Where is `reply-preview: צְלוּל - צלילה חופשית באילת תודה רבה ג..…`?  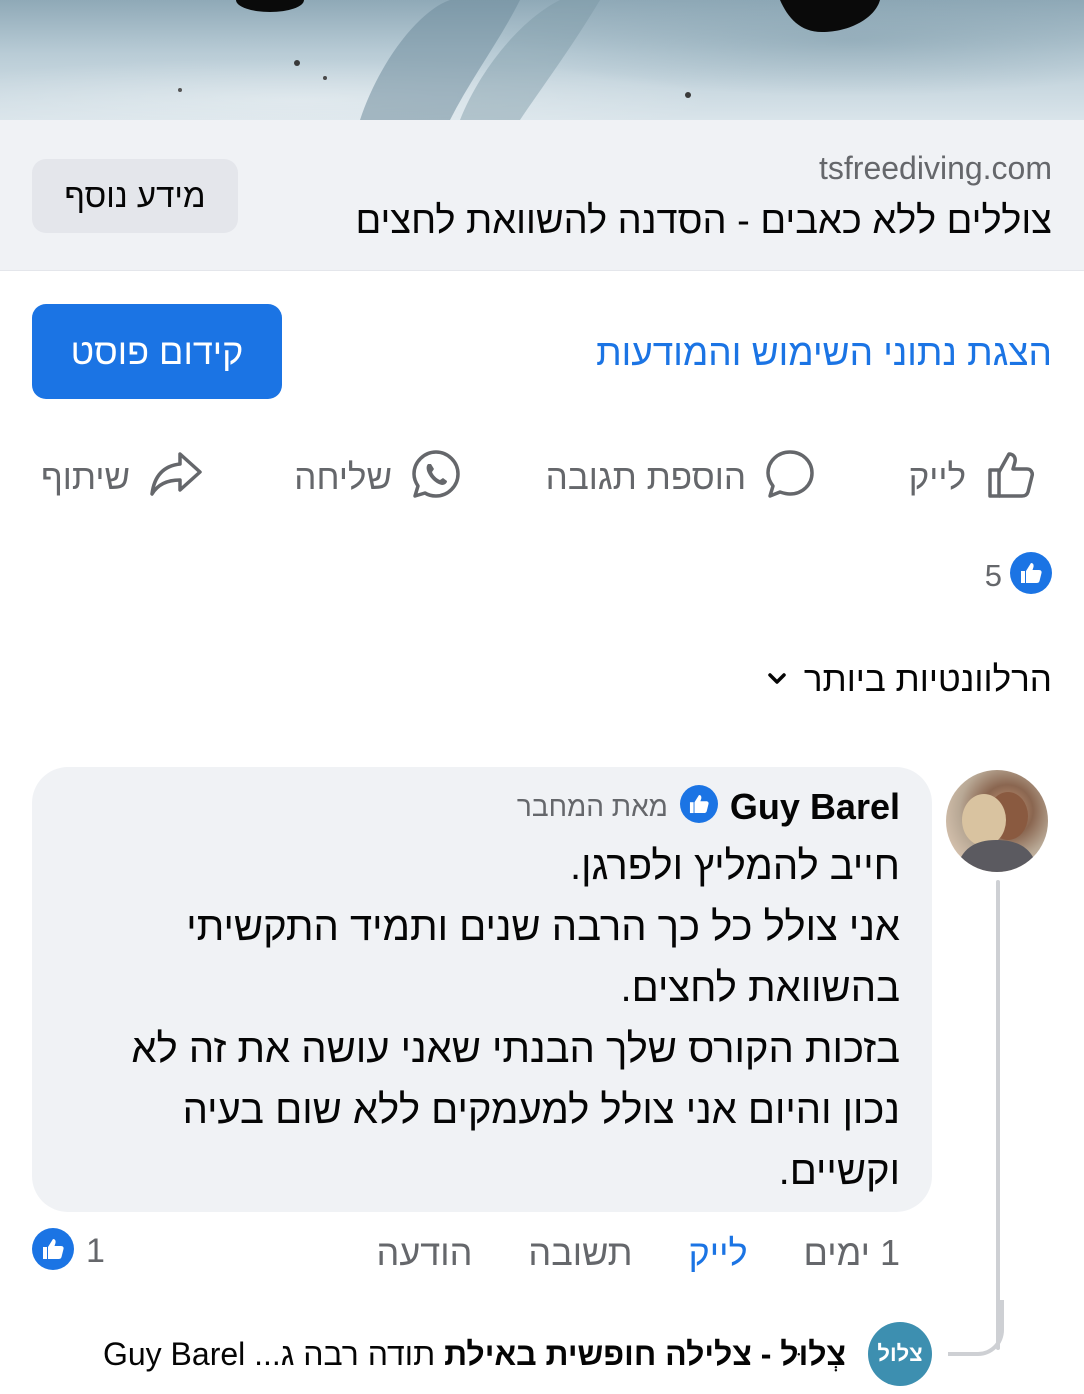 reply-preview: צְלוּל - צלילה חופשית באילת תודה רבה ג..… is located at coordinates (474, 1354).